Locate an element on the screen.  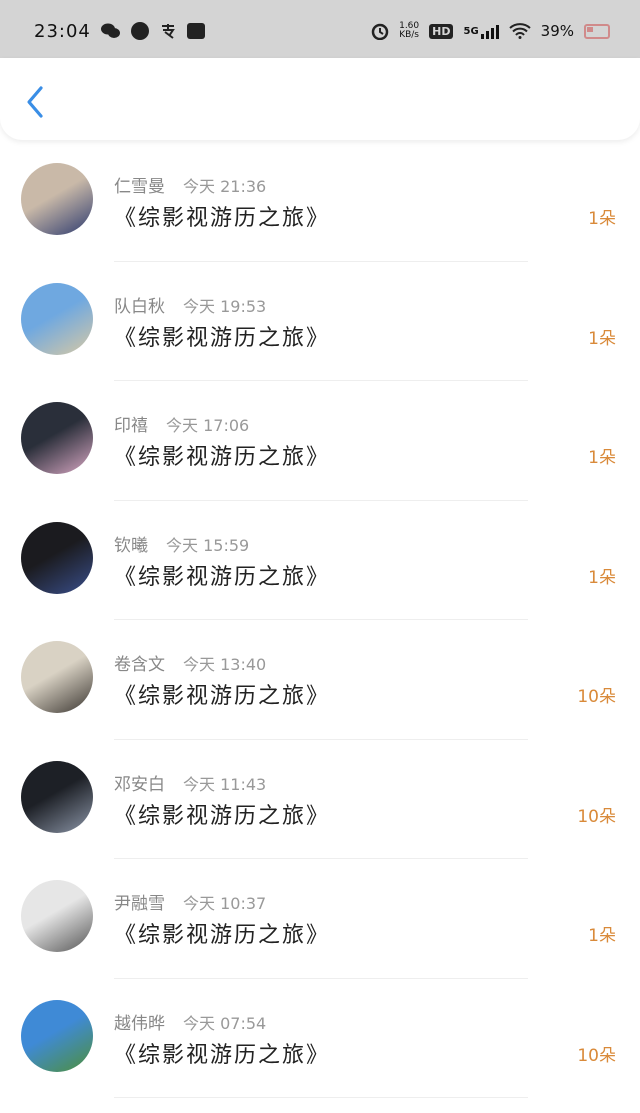
net-speed-unit: KB/s is located at coordinates (409, 35).